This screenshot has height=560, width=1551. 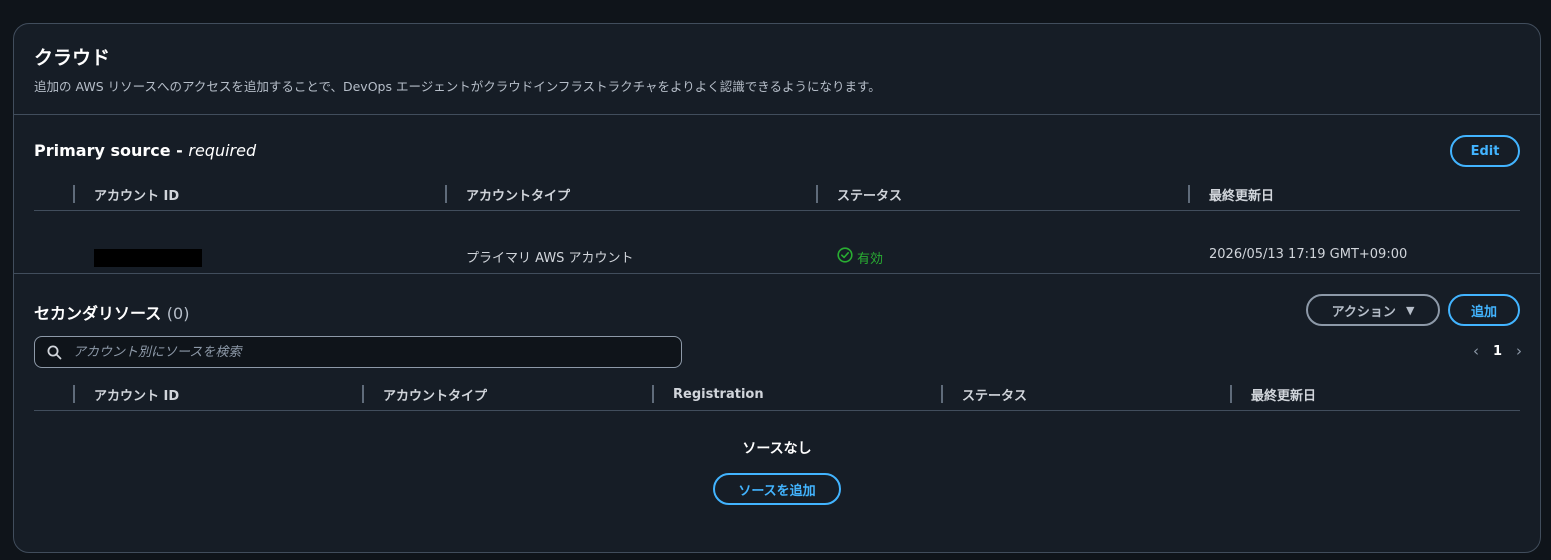 I want to click on secondary-source-title: セカンダリソース (0), so click(x=111, y=312).